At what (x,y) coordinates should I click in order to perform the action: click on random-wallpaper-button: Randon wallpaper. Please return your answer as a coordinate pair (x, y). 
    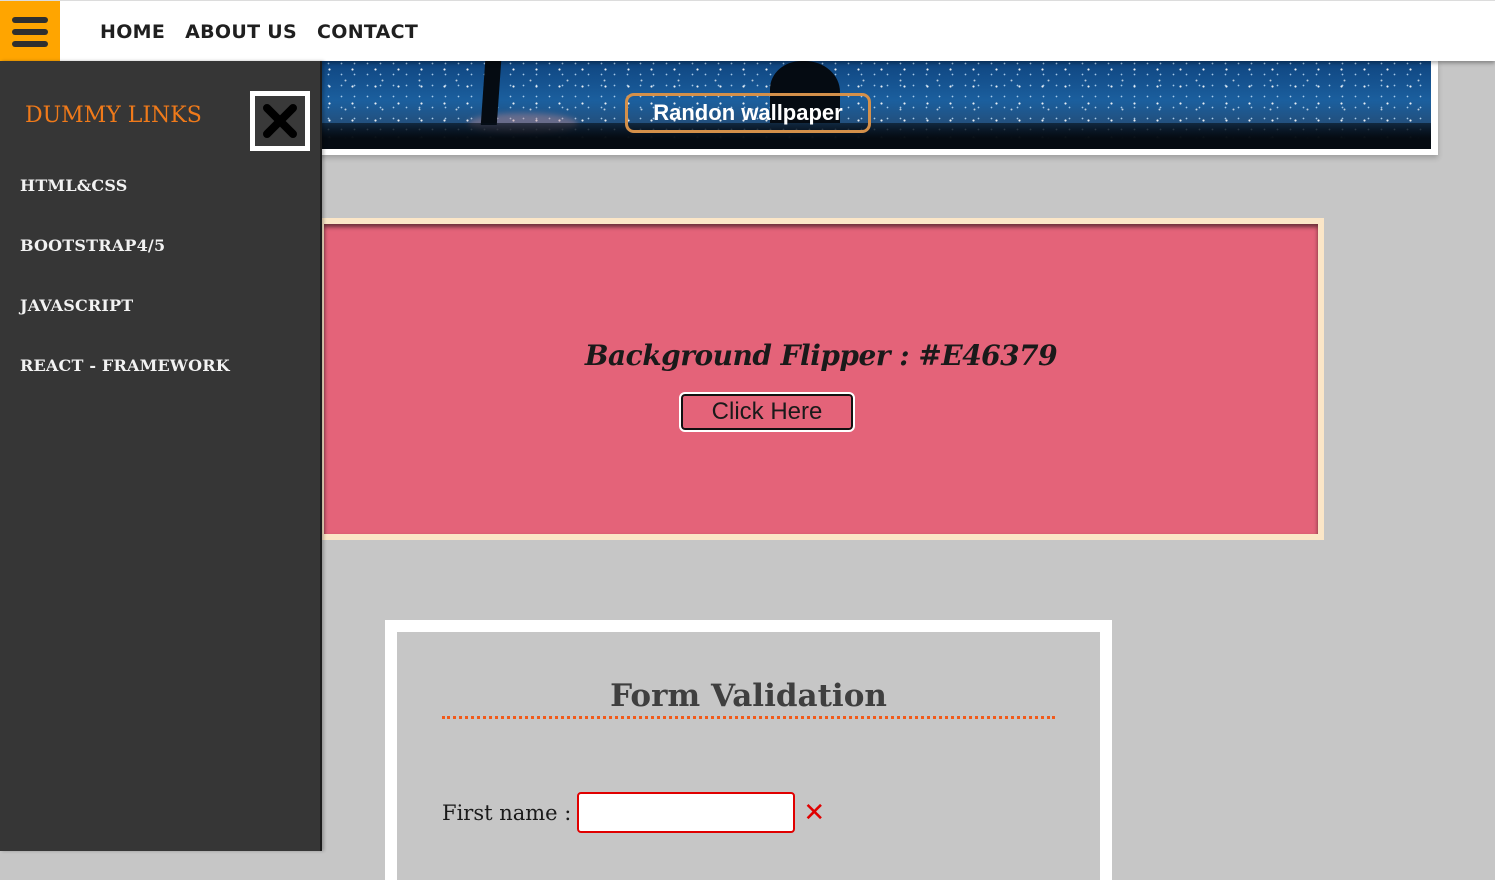
    Looking at the image, I should click on (748, 113).